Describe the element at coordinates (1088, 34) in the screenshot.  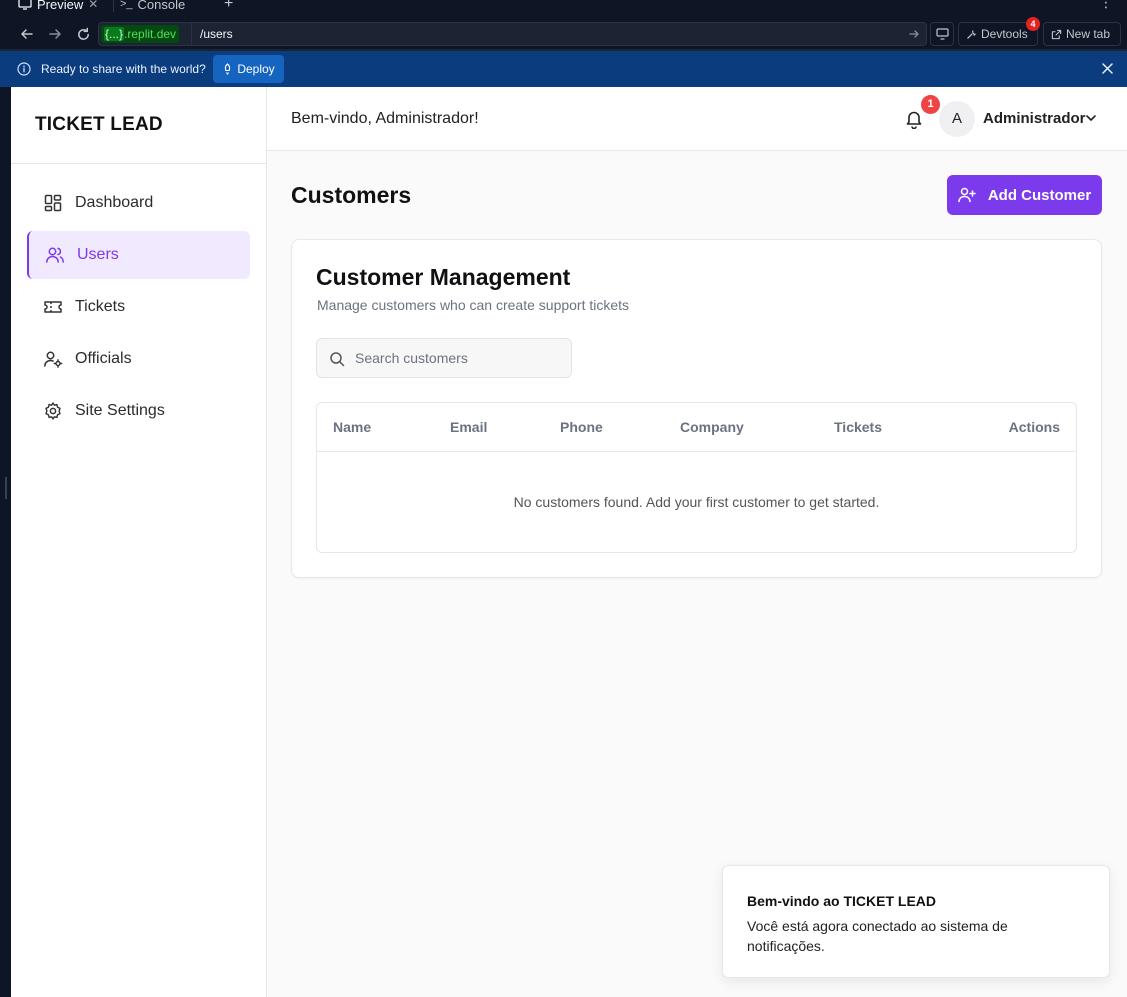
I see `new-tab-label: New tab` at that location.